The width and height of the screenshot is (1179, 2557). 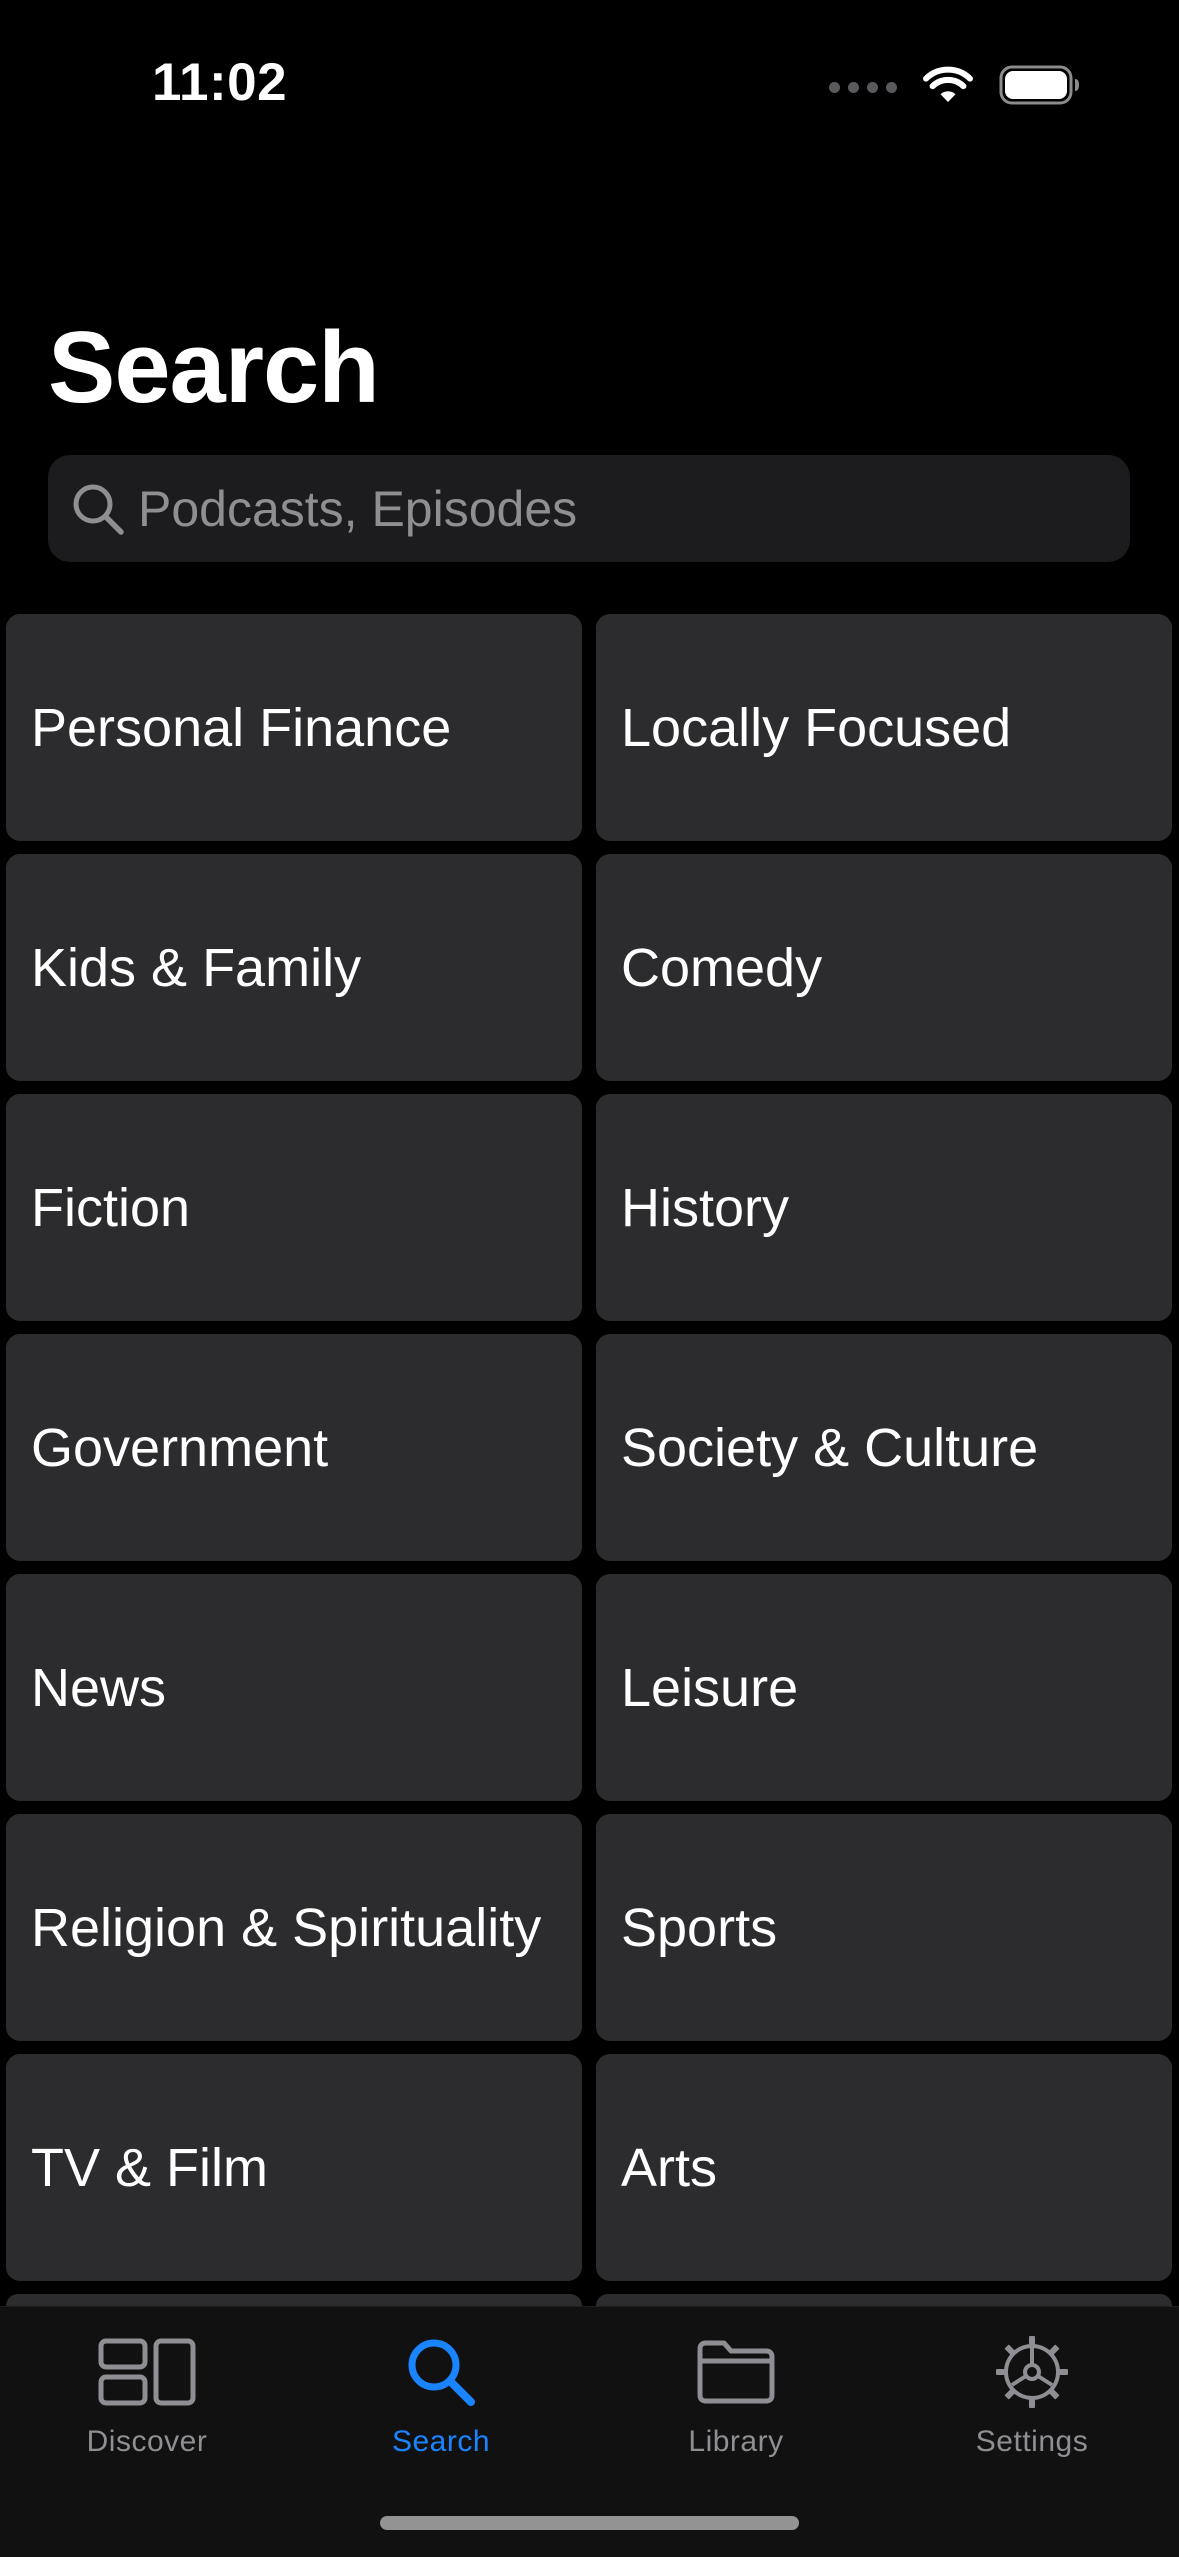 I want to click on tab-label: Search, so click(x=441, y=2441).